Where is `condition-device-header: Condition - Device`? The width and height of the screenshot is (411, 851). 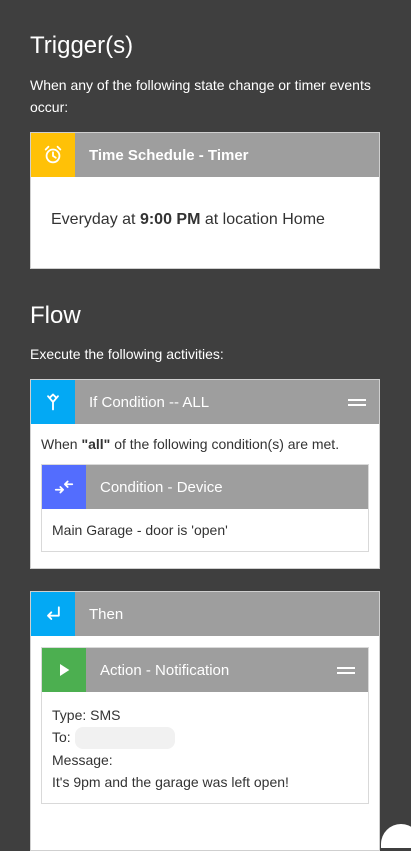 condition-device-header: Condition - Device is located at coordinates (205, 487).